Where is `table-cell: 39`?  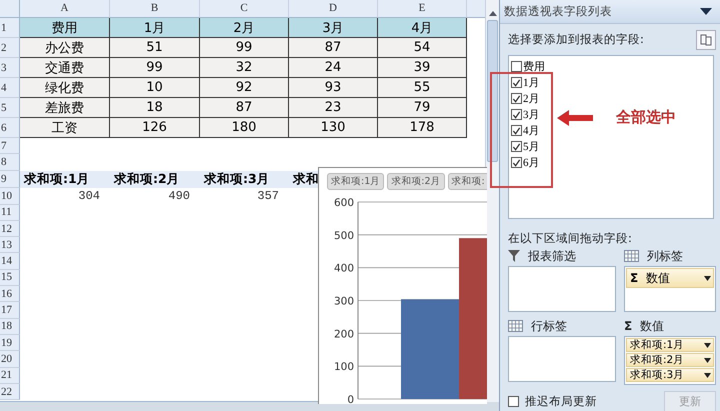
table-cell: 39 is located at coordinates (422, 68).